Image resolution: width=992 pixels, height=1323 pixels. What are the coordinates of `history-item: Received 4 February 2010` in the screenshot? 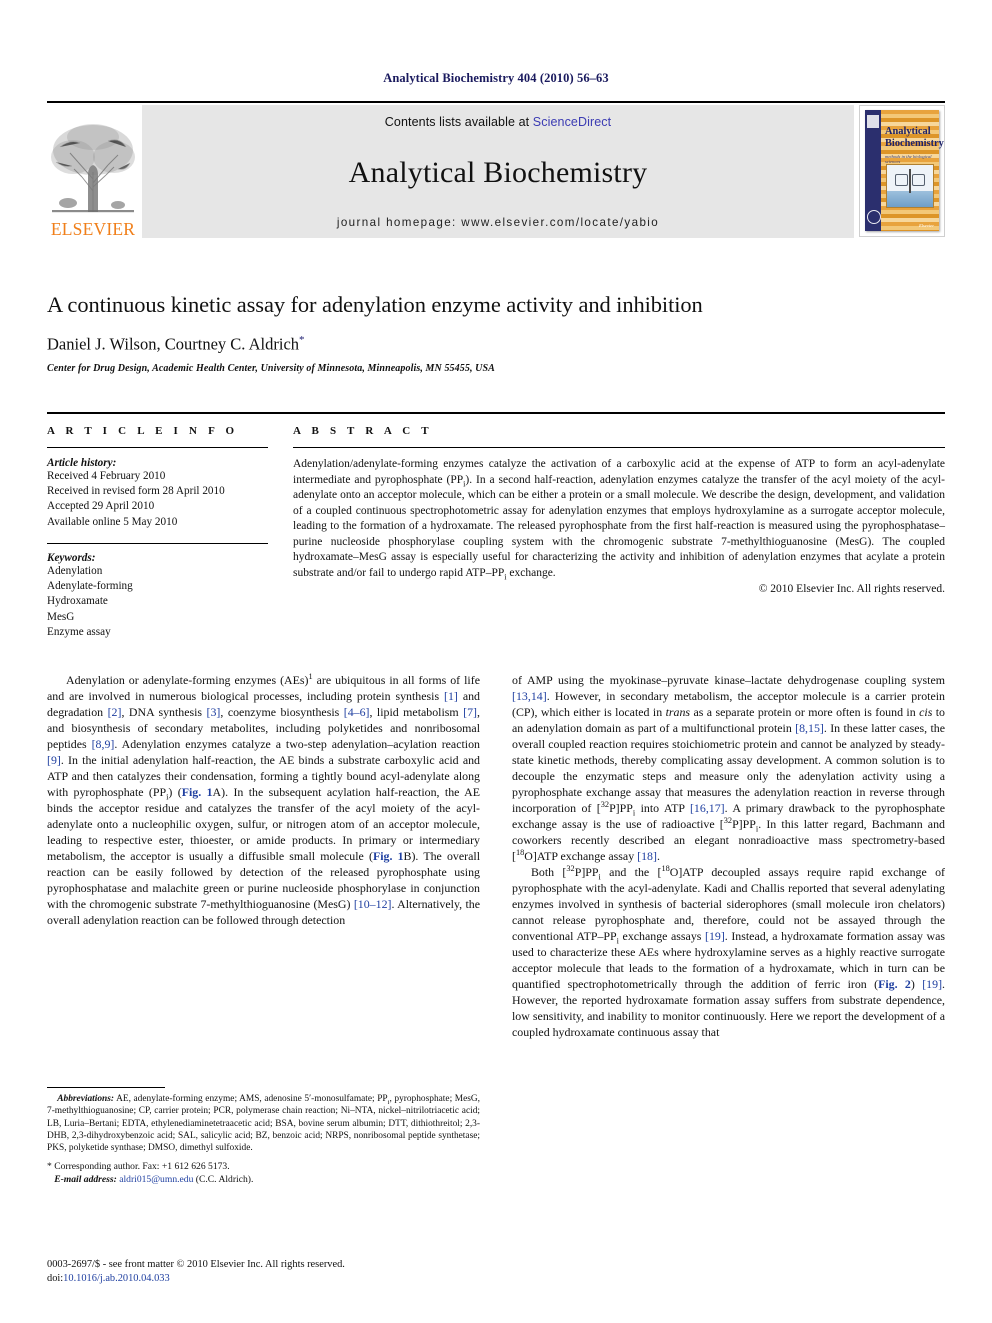 It's located at (106, 476).